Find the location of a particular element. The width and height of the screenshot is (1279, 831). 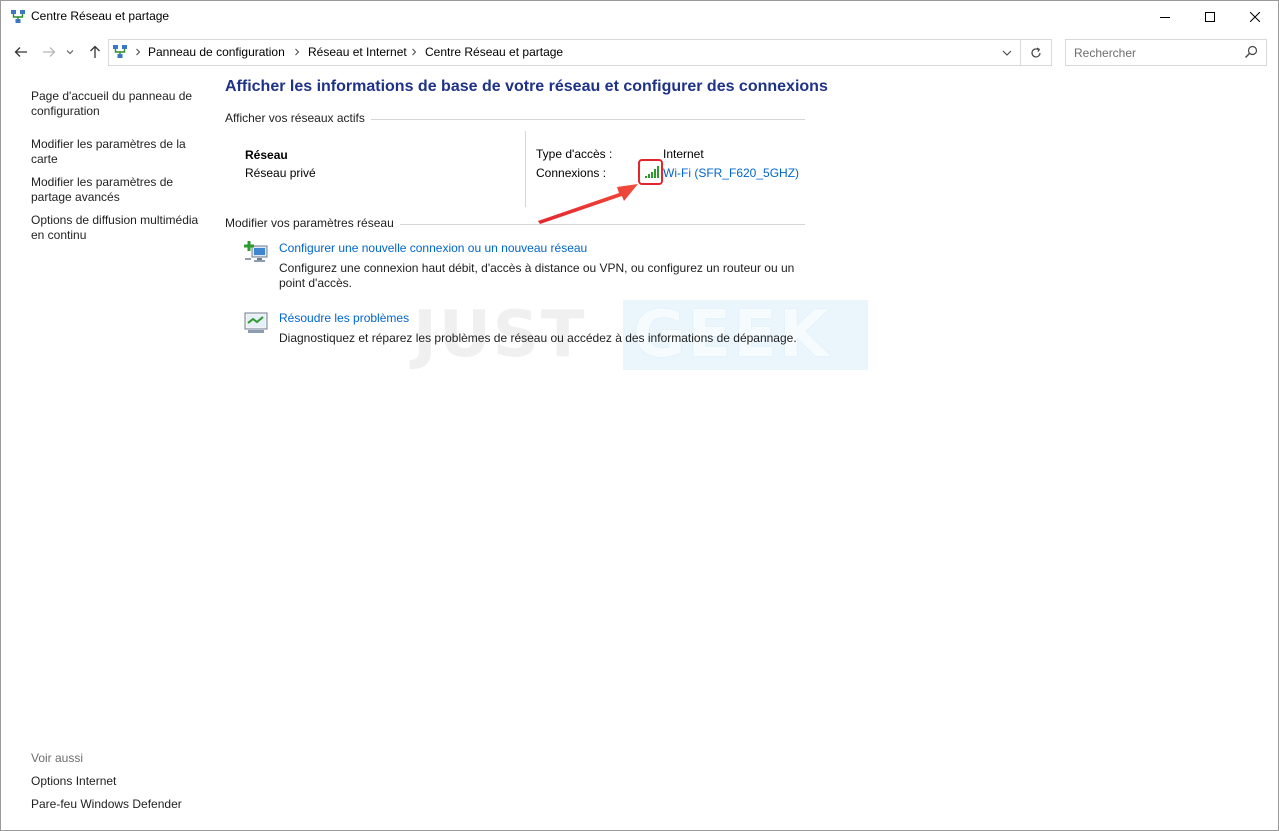

forward-button is located at coordinates (49, 52).